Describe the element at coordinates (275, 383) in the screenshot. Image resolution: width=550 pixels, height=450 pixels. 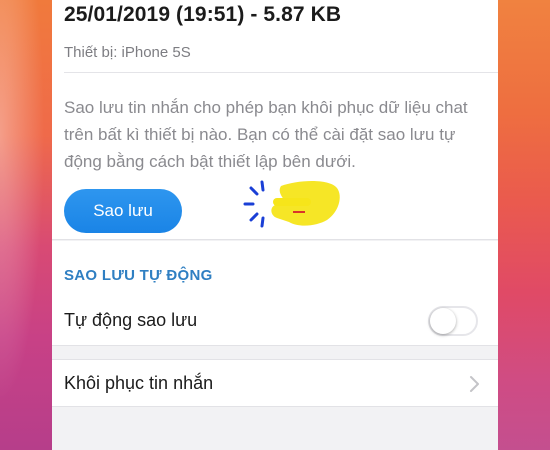
I see `restore-messages-row: Khôi phục tin nhắn` at that location.